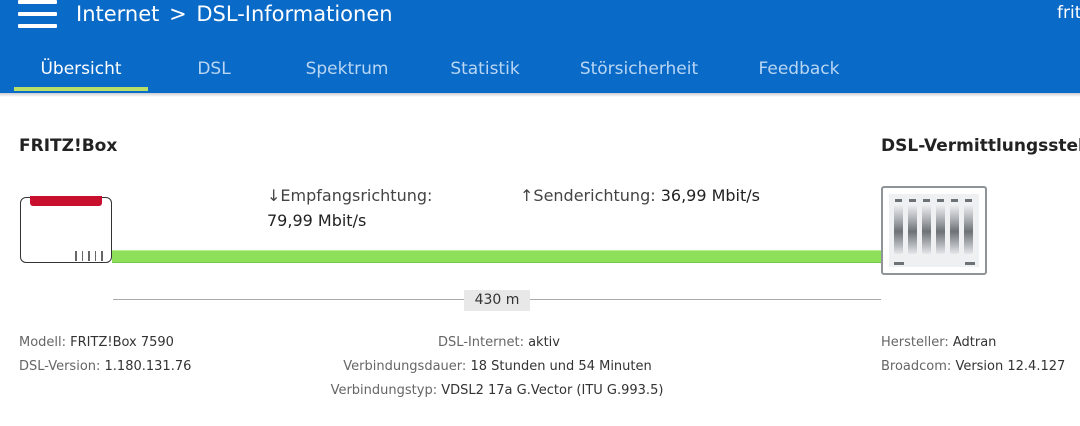  What do you see at coordinates (980, 146) in the screenshot?
I see `exchange-title: DSL-Vermittlungsstelle` at bounding box center [980, 146].